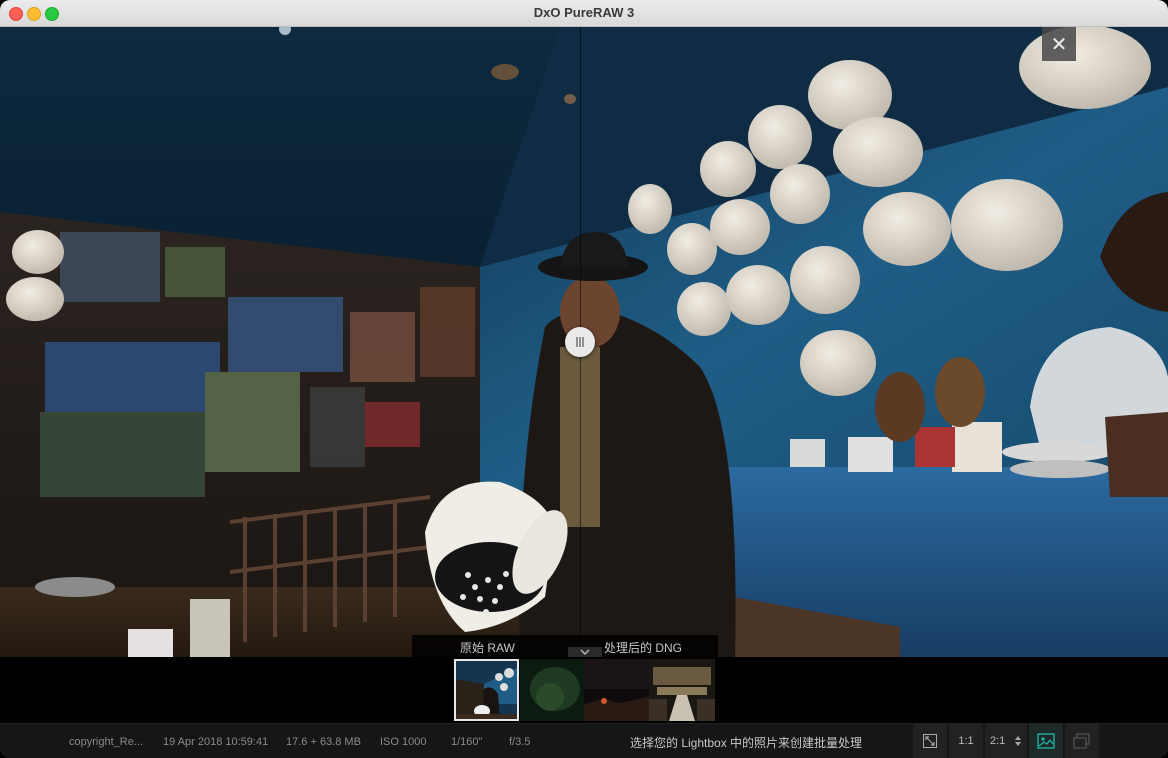 The image size is (1168, 758). What do you see at coordinates (643, 648) in the screenshot?
I see `processed-dng-label: 处理后的 DNG` at bounding box center [643, 648].